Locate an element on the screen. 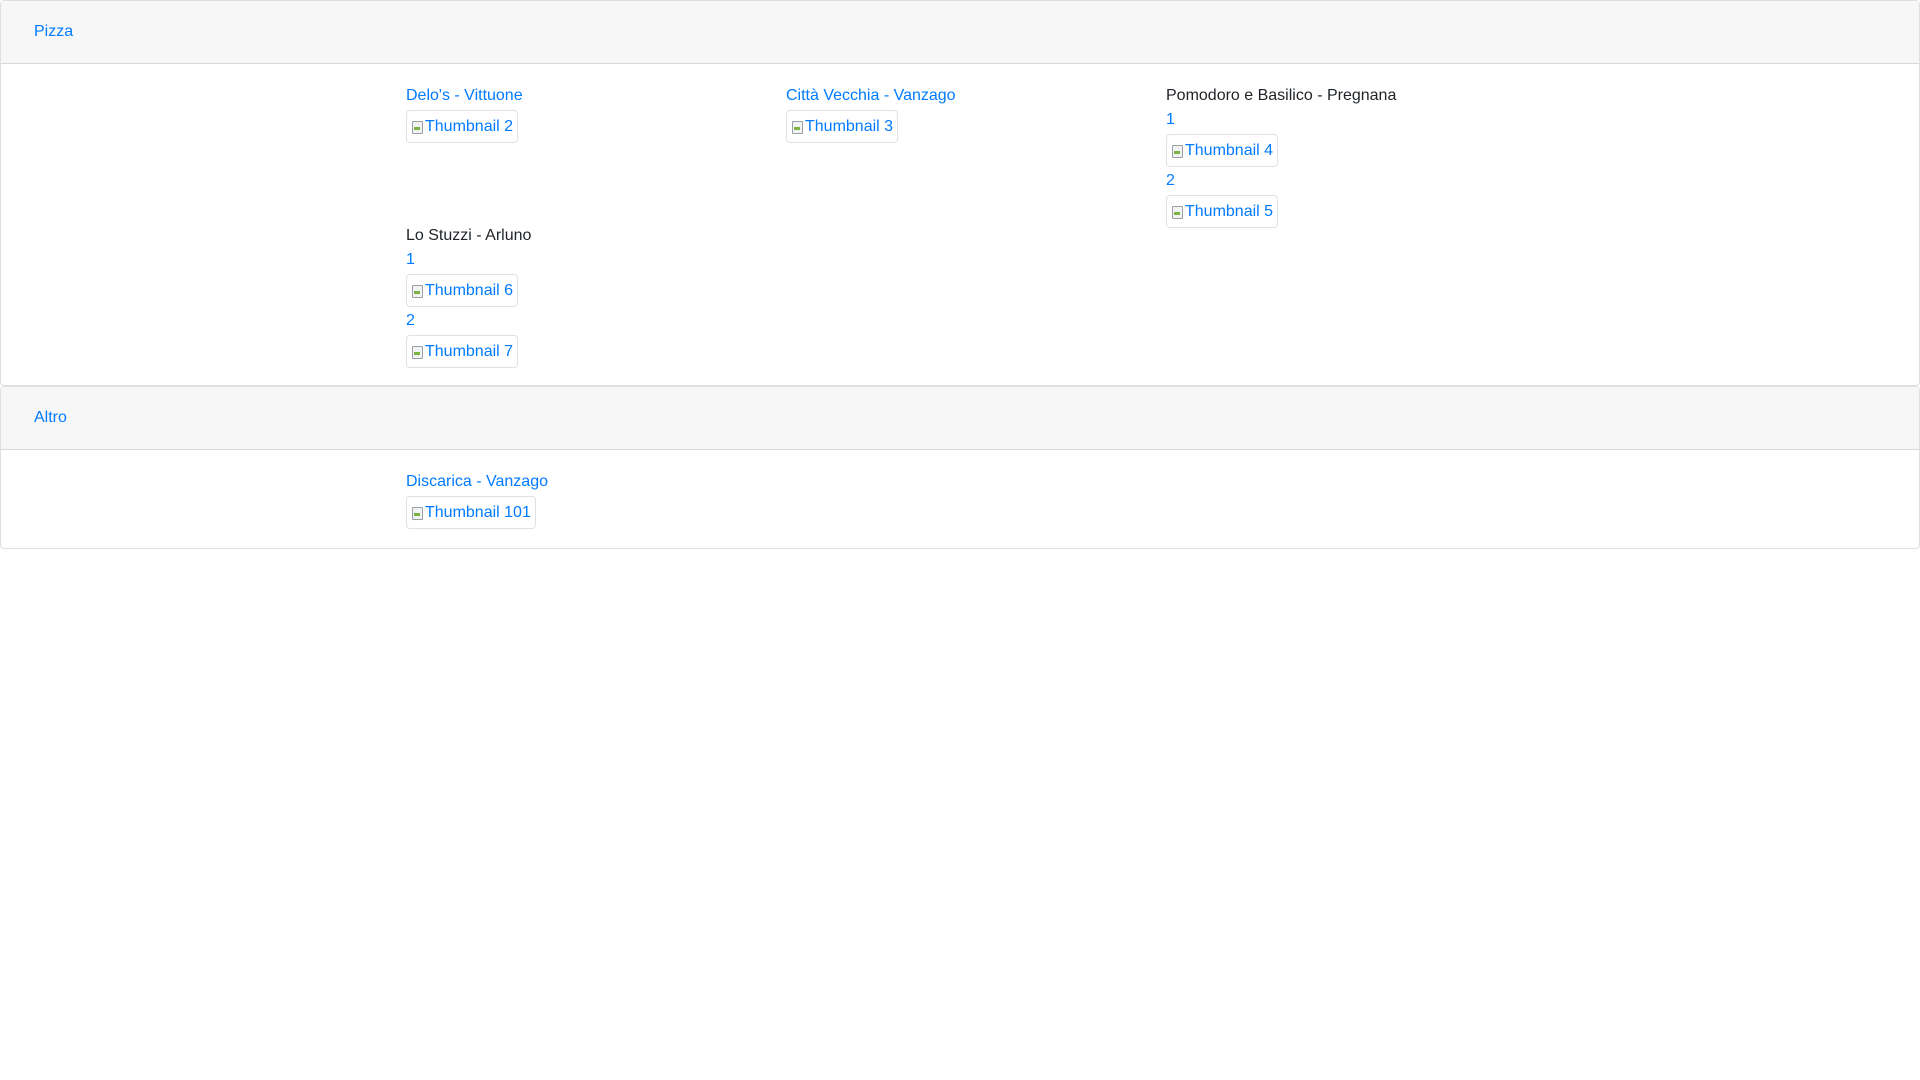  entry-title: Pomodoro e Basilico - Pregnana is located at coordinates (1281, 95).